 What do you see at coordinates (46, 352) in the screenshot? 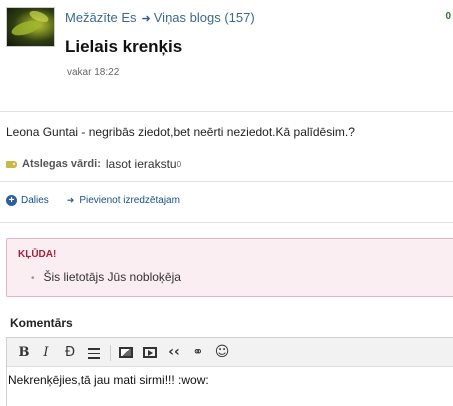
I see `italic-button: I` at bounding box center [46, 352].